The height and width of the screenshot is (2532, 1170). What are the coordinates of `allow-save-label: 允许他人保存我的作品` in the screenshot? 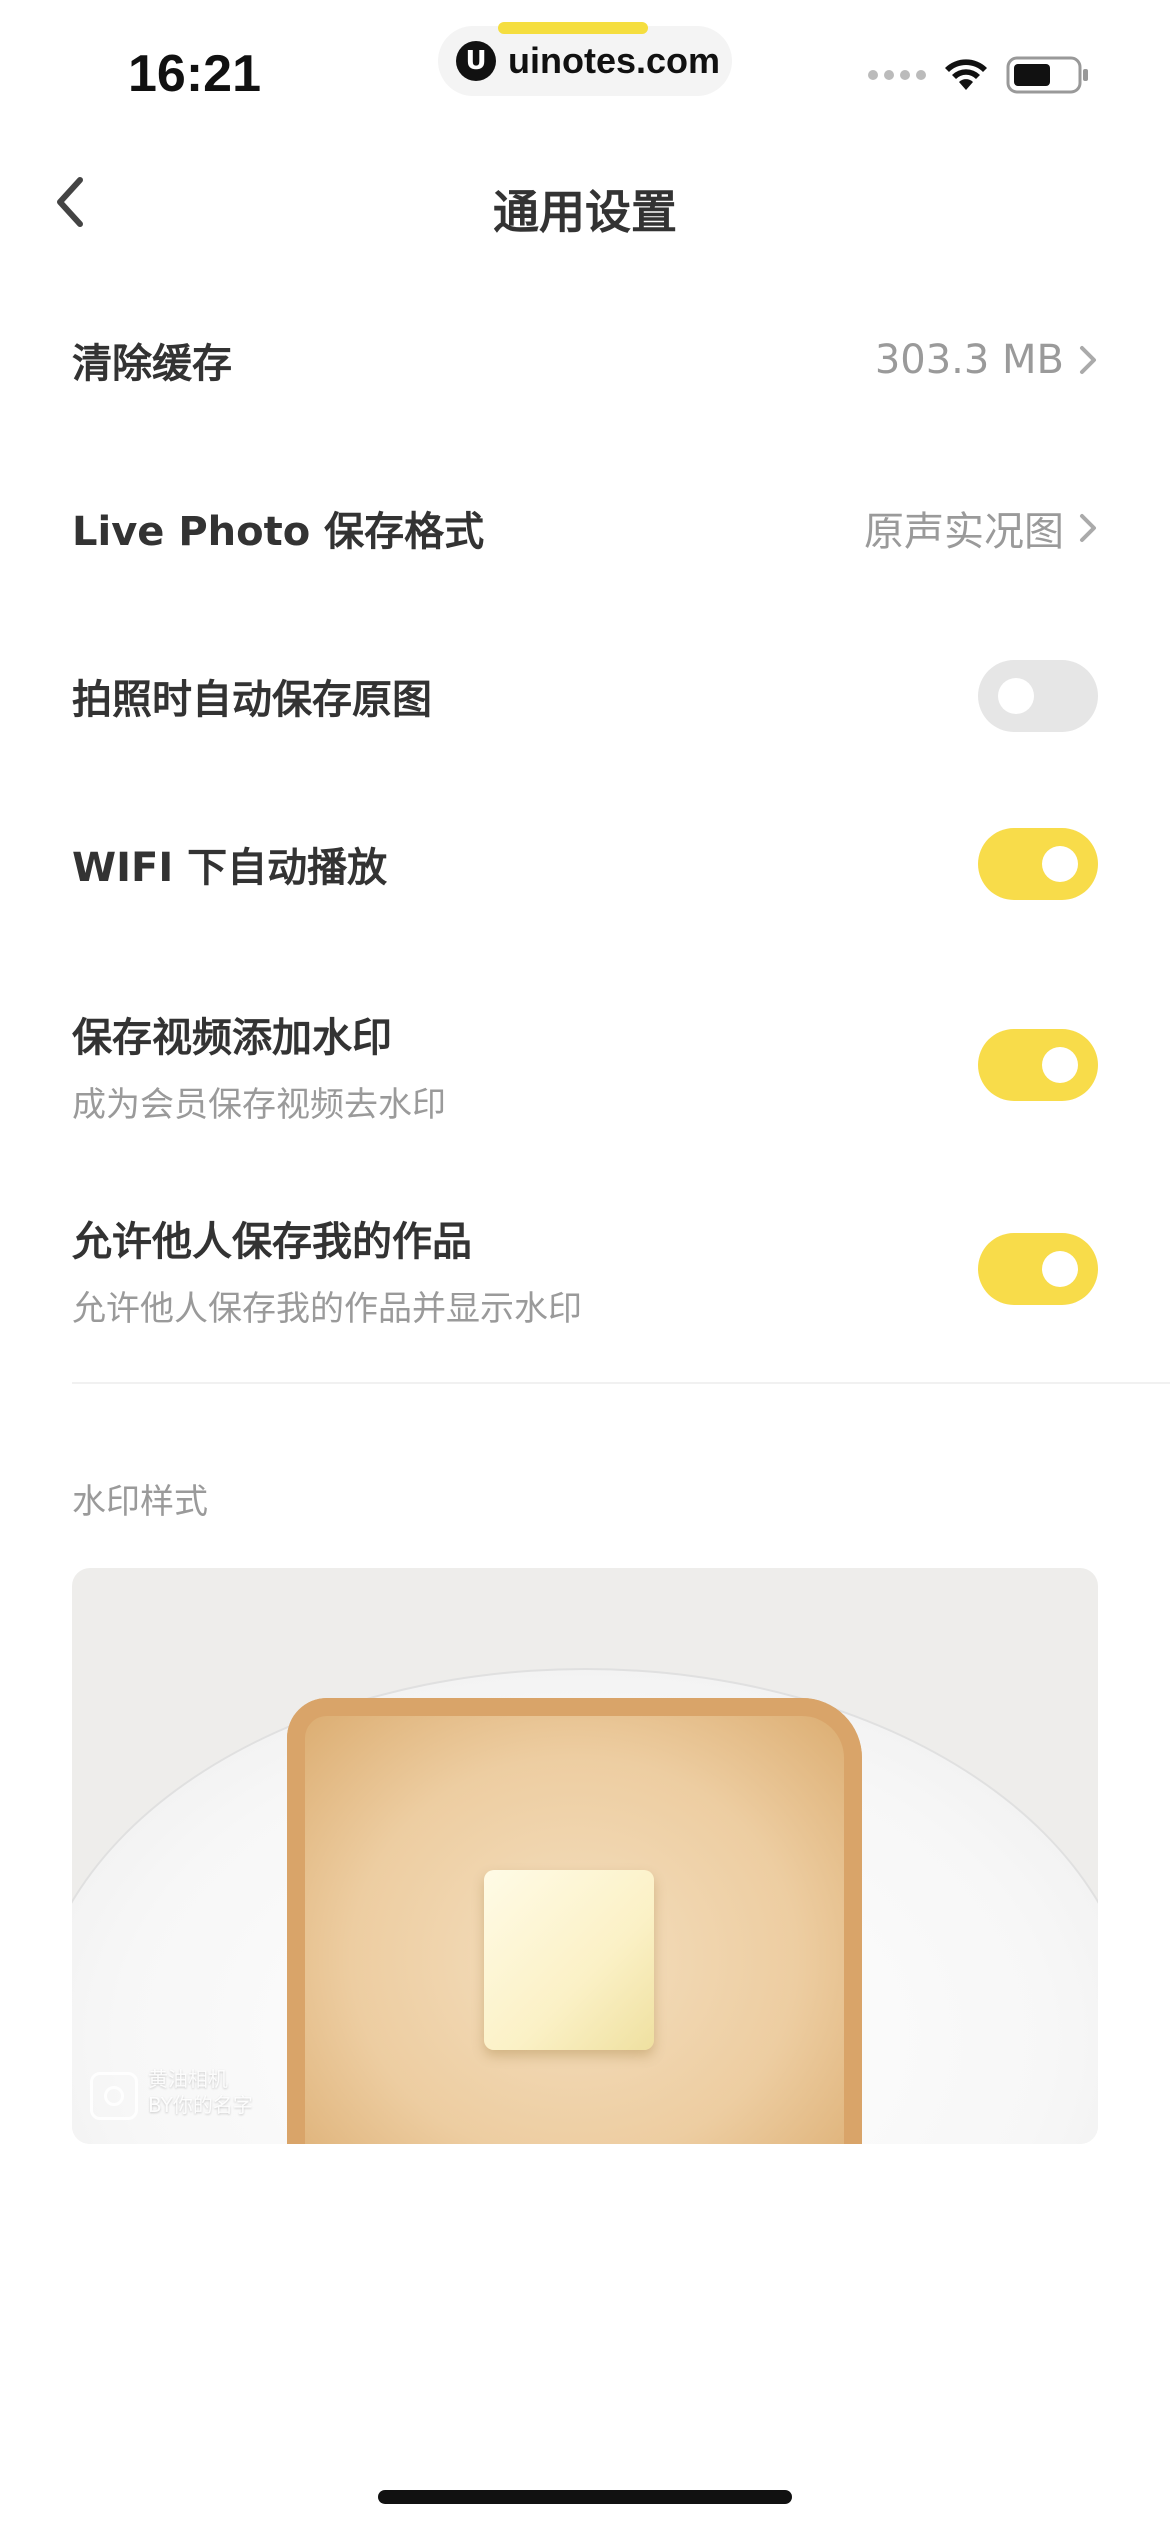 It's located at (272, 1241).